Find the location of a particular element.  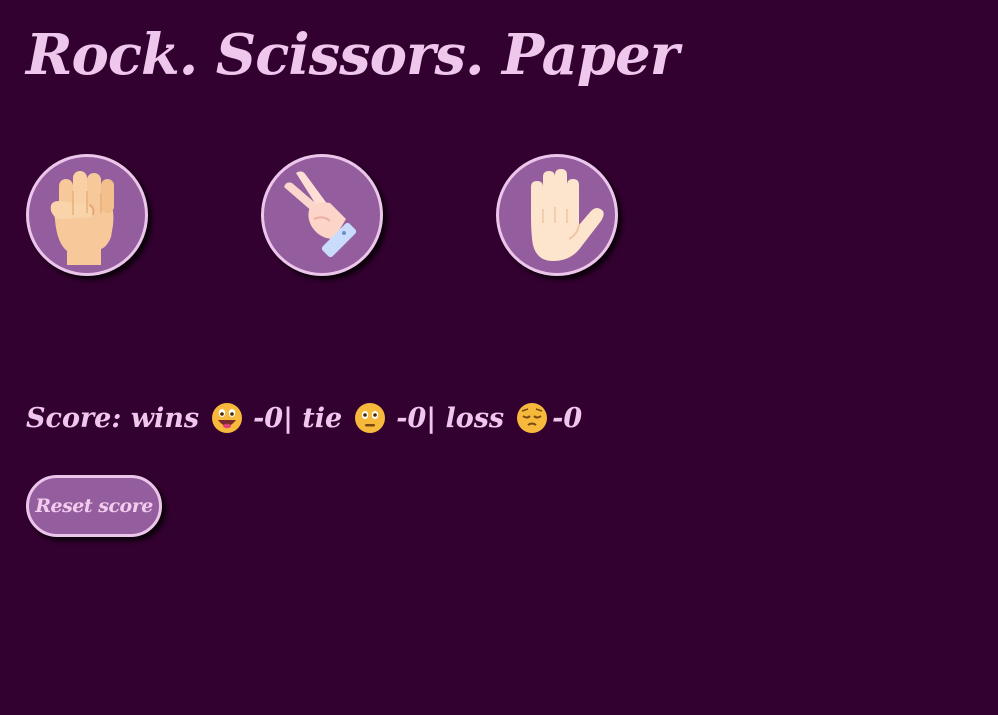

loss-count: 0 is located at coordinates (573, 418).